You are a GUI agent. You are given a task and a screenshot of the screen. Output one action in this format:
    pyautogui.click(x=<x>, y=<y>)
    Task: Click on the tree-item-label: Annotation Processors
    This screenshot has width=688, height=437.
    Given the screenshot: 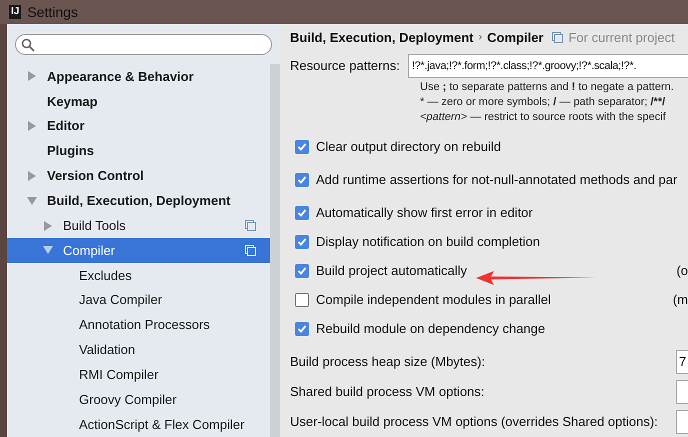 What is the action you would take?
    pyautogui.click(x=145, y=325)
    